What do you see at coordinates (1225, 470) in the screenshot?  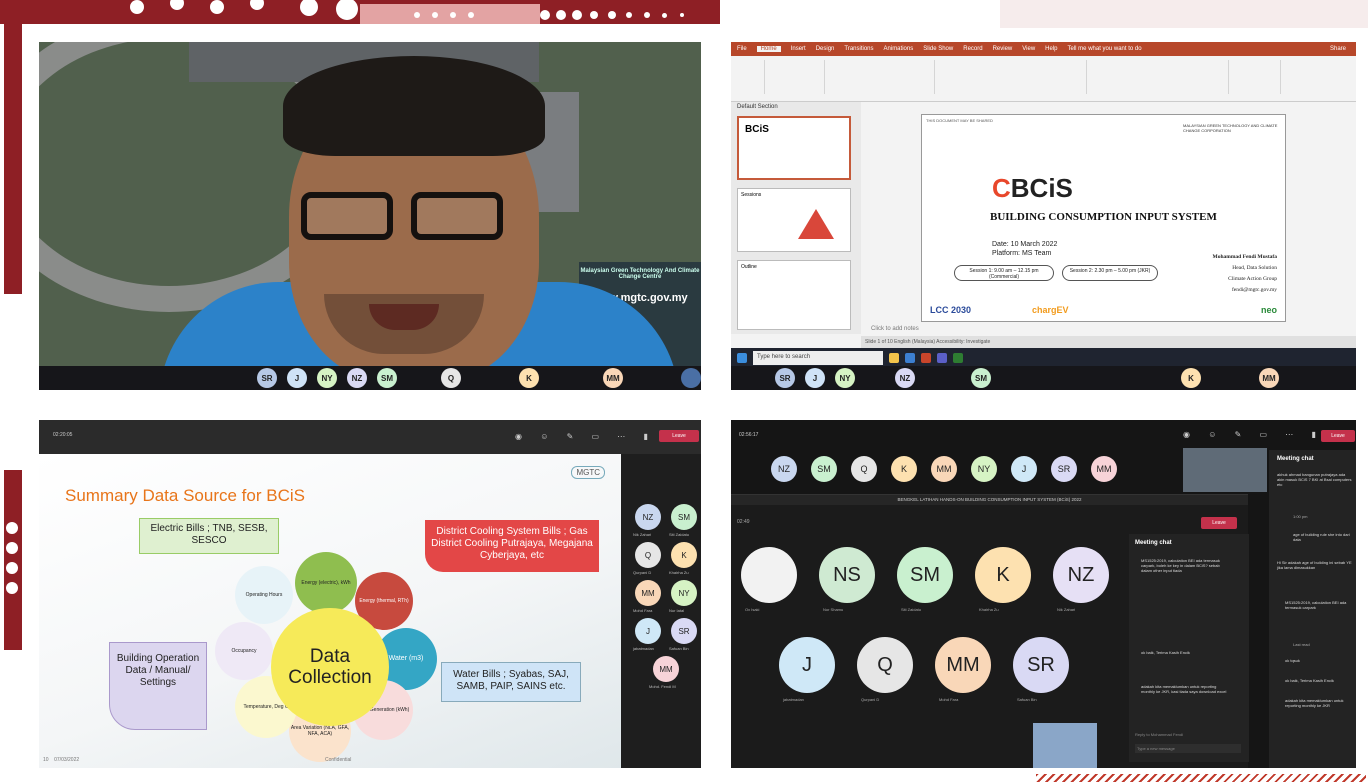 I see `self-video` at bounding box center [1225, 470].